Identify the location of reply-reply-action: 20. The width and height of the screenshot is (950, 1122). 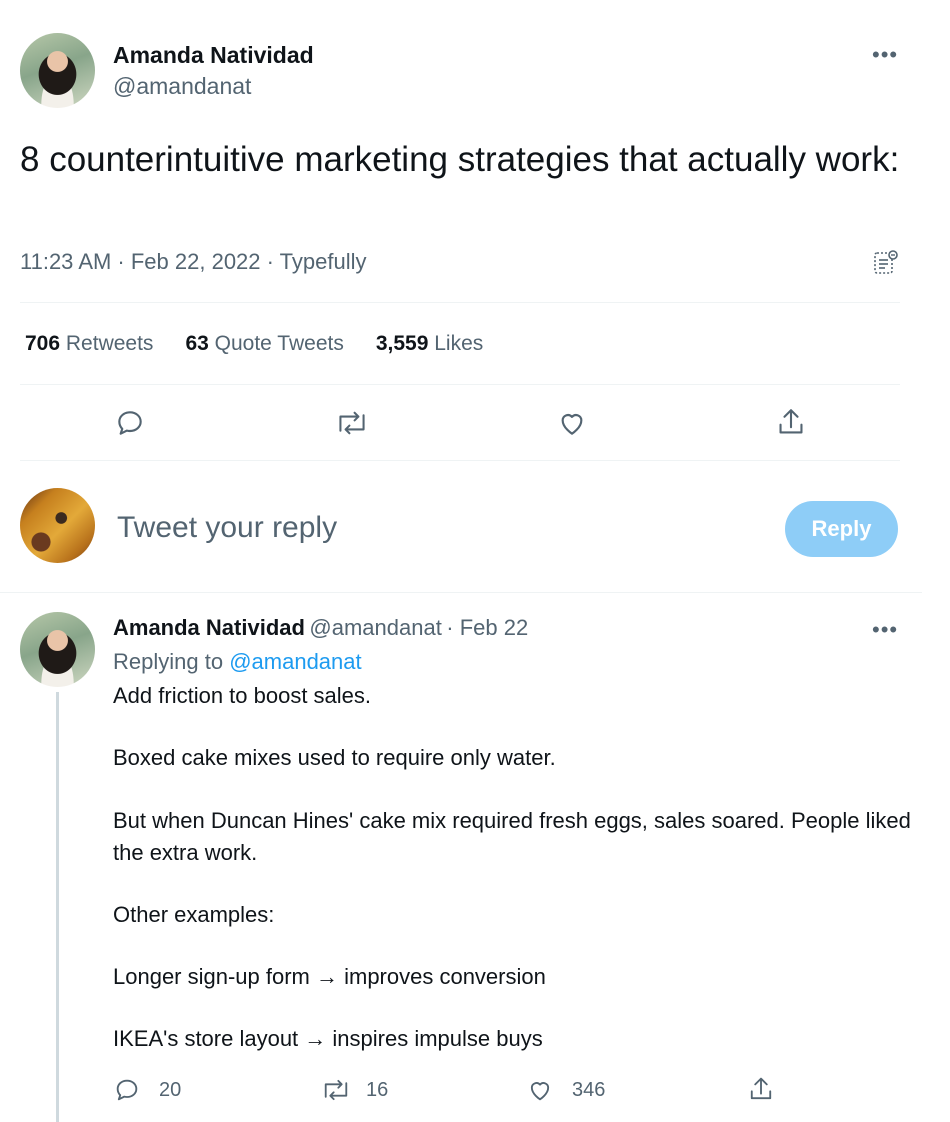
(147, 1090).